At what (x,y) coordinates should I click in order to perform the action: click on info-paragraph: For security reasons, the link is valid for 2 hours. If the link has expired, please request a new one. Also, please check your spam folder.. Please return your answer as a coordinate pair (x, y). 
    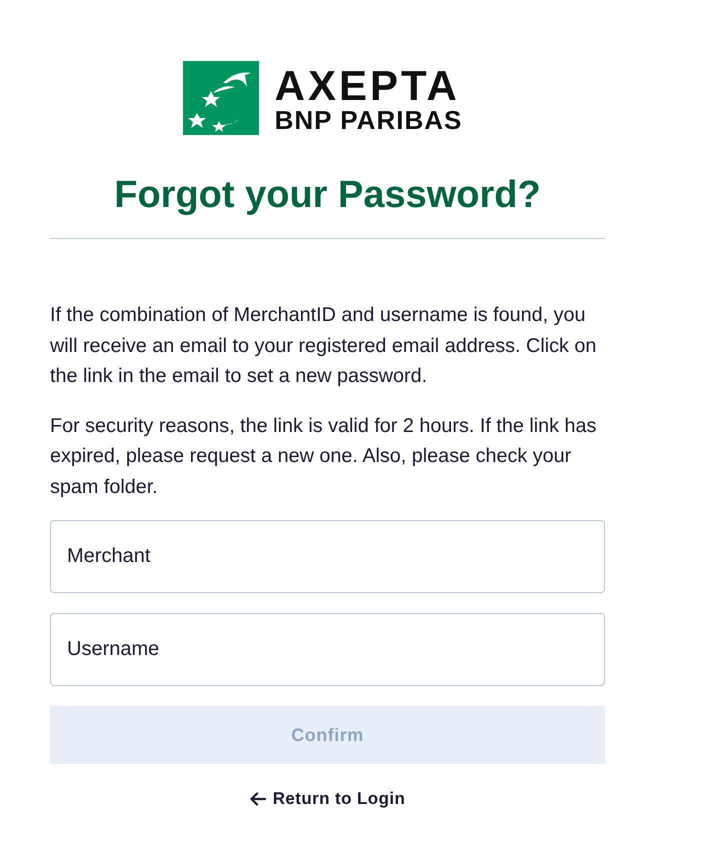
    Looking at the image, I should click on (324, 457).